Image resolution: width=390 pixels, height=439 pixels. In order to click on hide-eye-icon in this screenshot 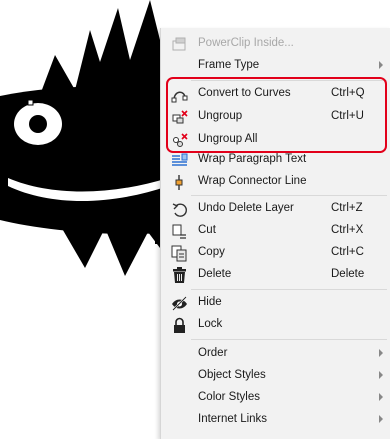, I will do `click(179, 303)`.